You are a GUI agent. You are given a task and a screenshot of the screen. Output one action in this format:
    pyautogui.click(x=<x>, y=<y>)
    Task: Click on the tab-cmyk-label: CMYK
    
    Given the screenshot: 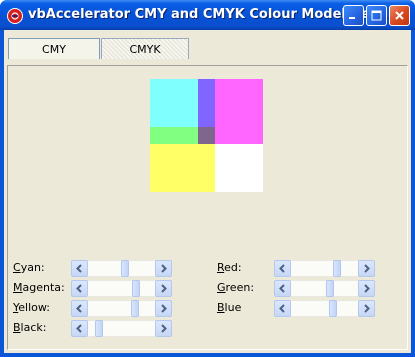 What is the action you would take?
    pyautogui.click(x=145, y=49)
    